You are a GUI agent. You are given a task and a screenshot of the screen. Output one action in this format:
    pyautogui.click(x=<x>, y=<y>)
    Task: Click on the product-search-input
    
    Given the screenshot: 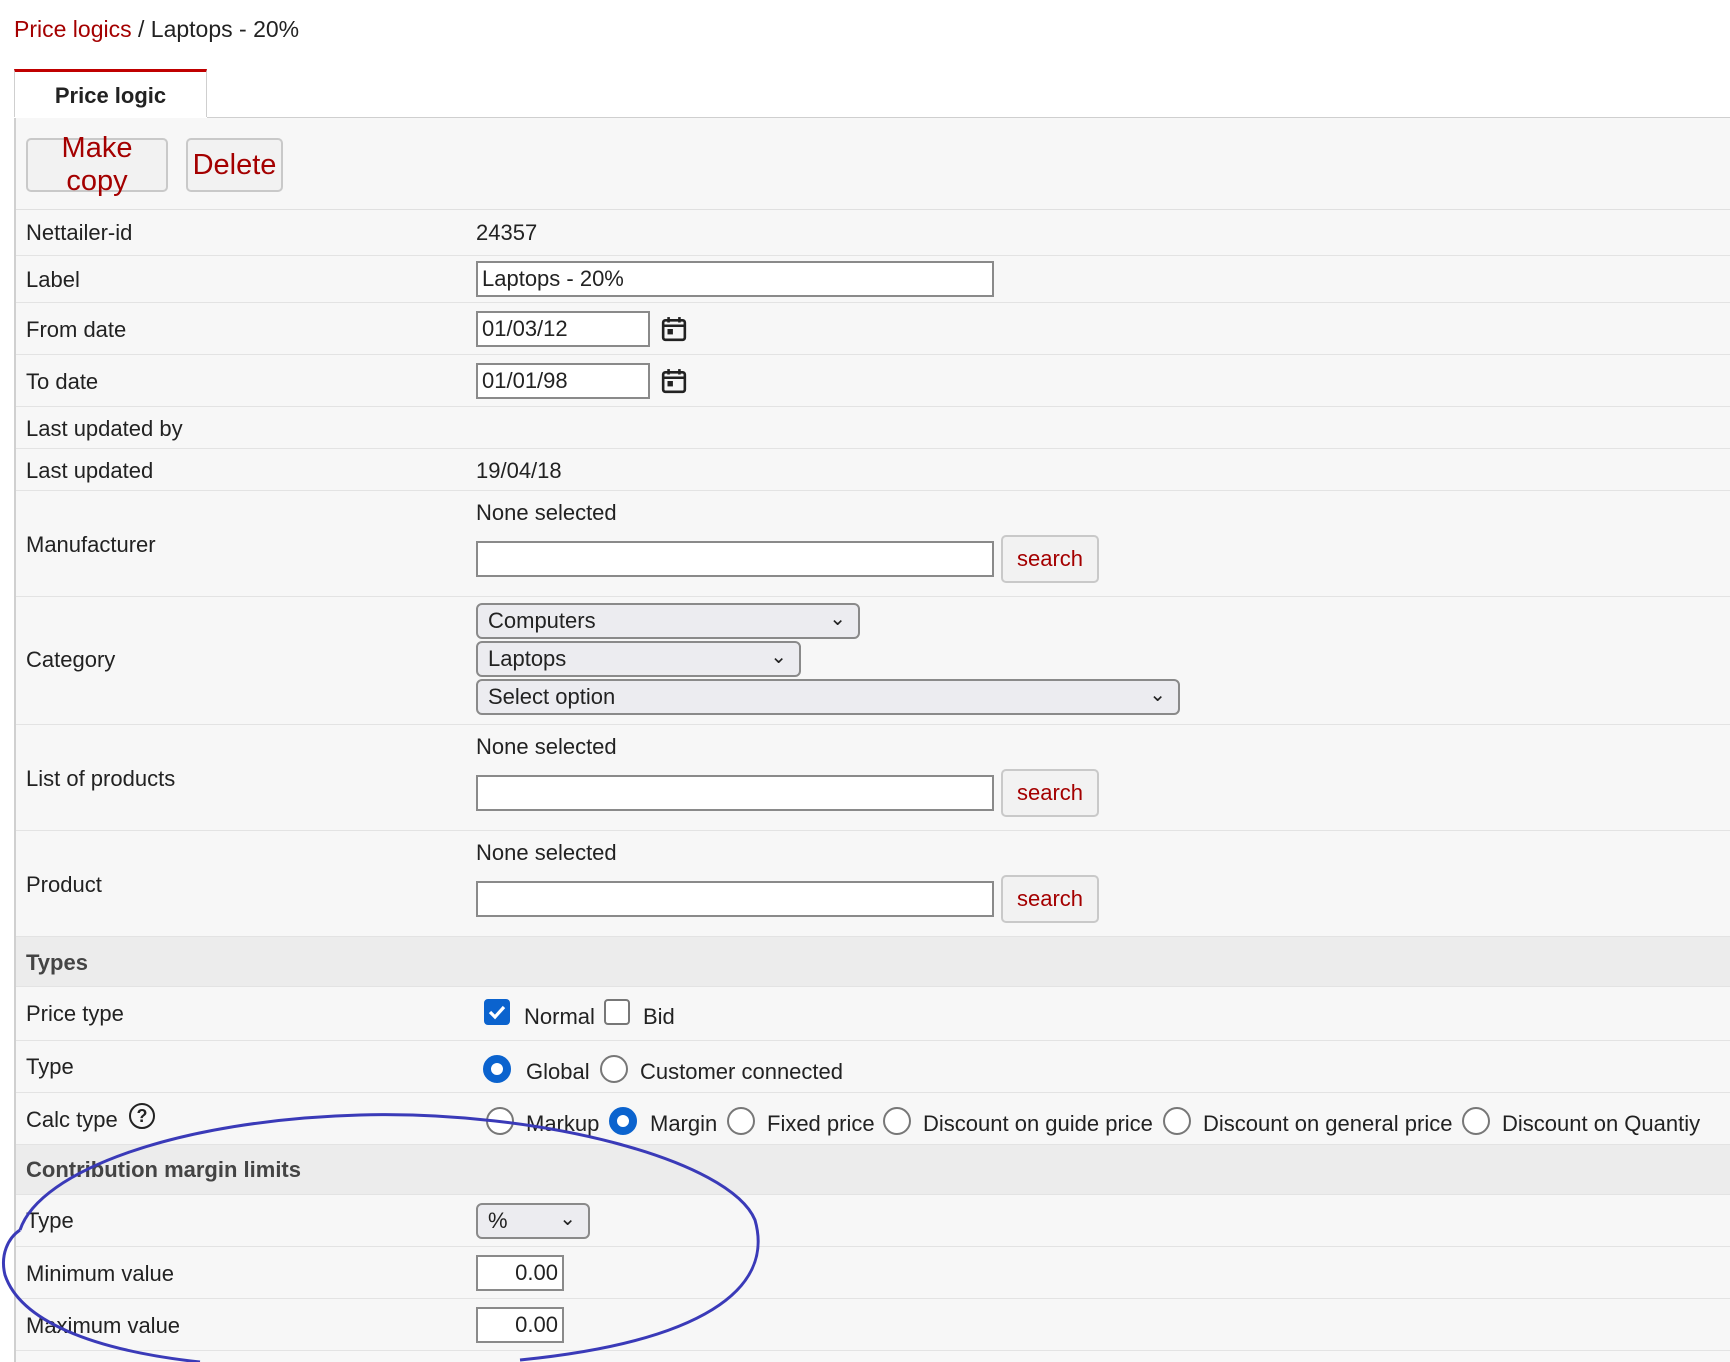 What is the action you would take?
    pyautogui.click(x=735, y=899)
    